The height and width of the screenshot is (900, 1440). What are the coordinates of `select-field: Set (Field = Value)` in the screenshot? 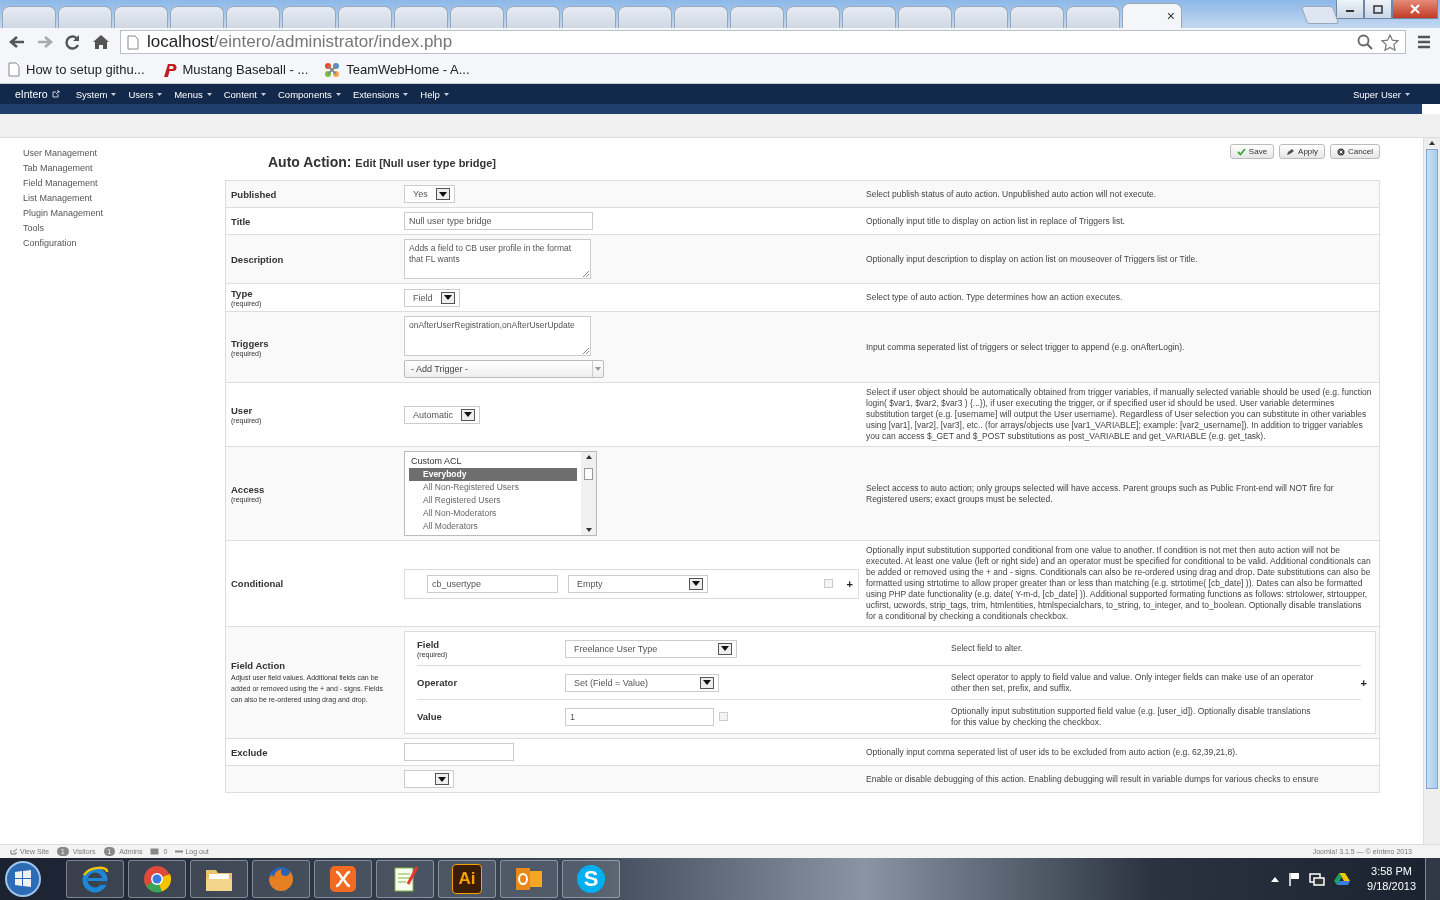 It's located at (642, 682).